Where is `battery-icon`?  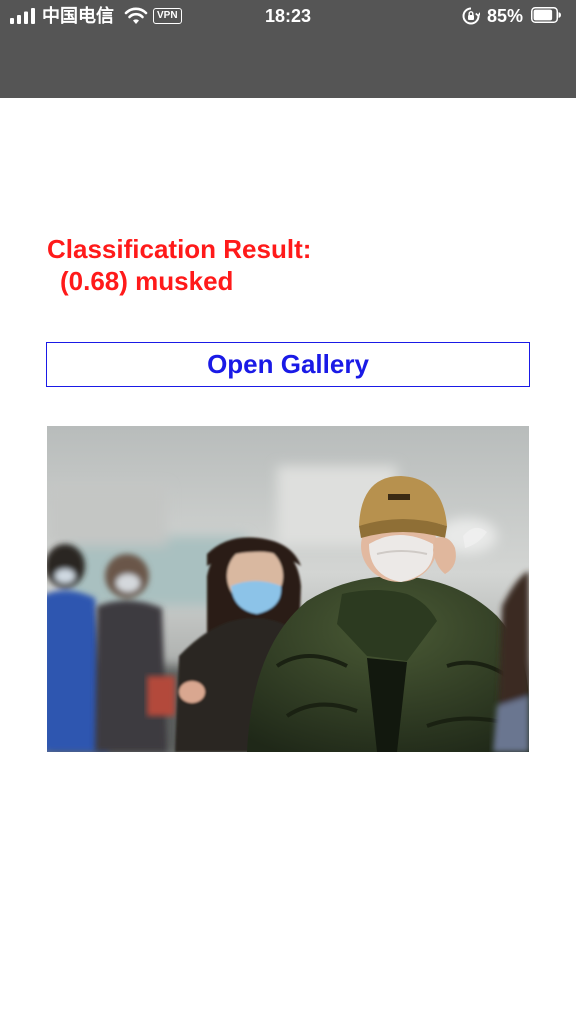 battery-icon is located at coordinates (546, 15).